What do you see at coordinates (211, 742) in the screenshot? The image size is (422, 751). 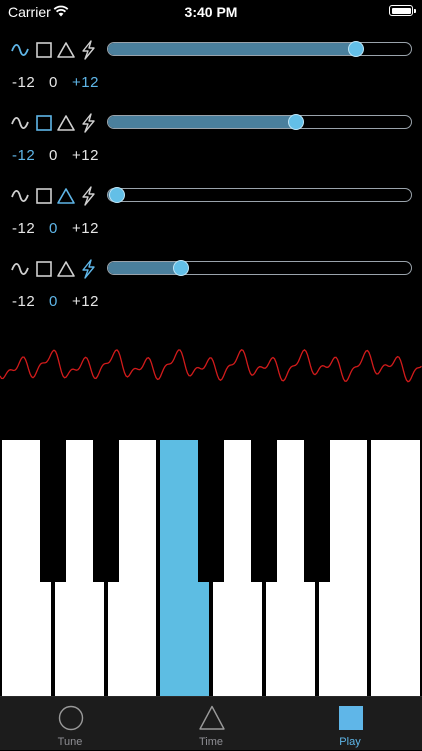 I see `tab-label: Time` at bounding box center [211, 742].